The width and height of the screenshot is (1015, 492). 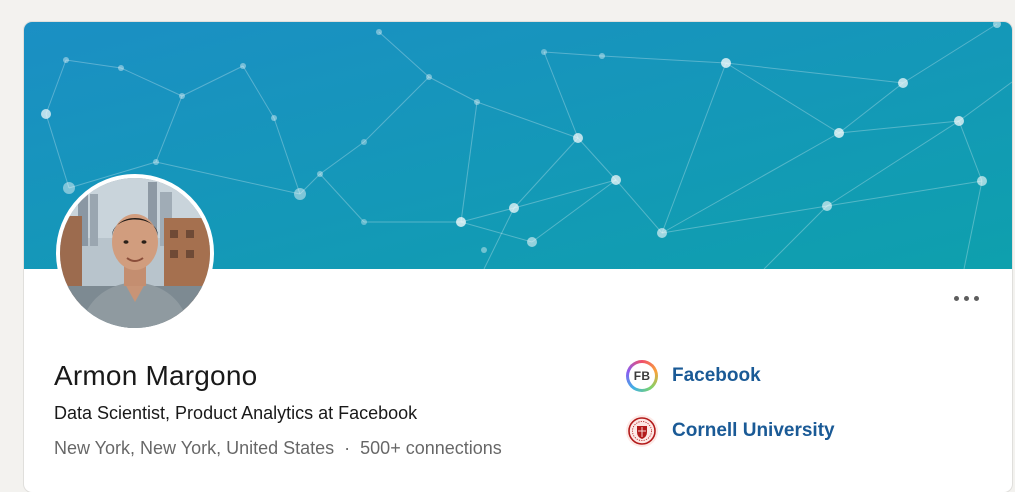 What do you see at coordinates (956, 298) in the screenshot?
I see `more-horizontal-icon` at bounding box center [956, 298].